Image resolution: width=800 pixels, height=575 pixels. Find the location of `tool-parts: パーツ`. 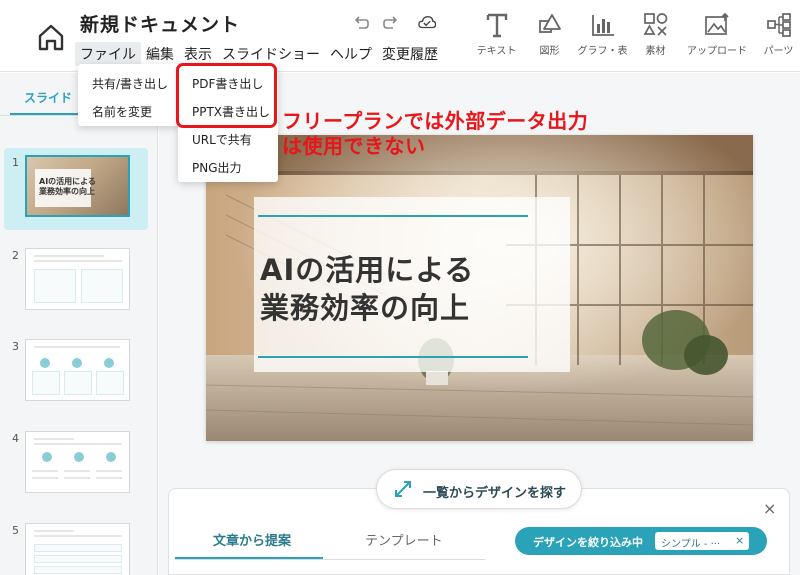

tool-parts: パーツ is located at coordinates (776, 34).